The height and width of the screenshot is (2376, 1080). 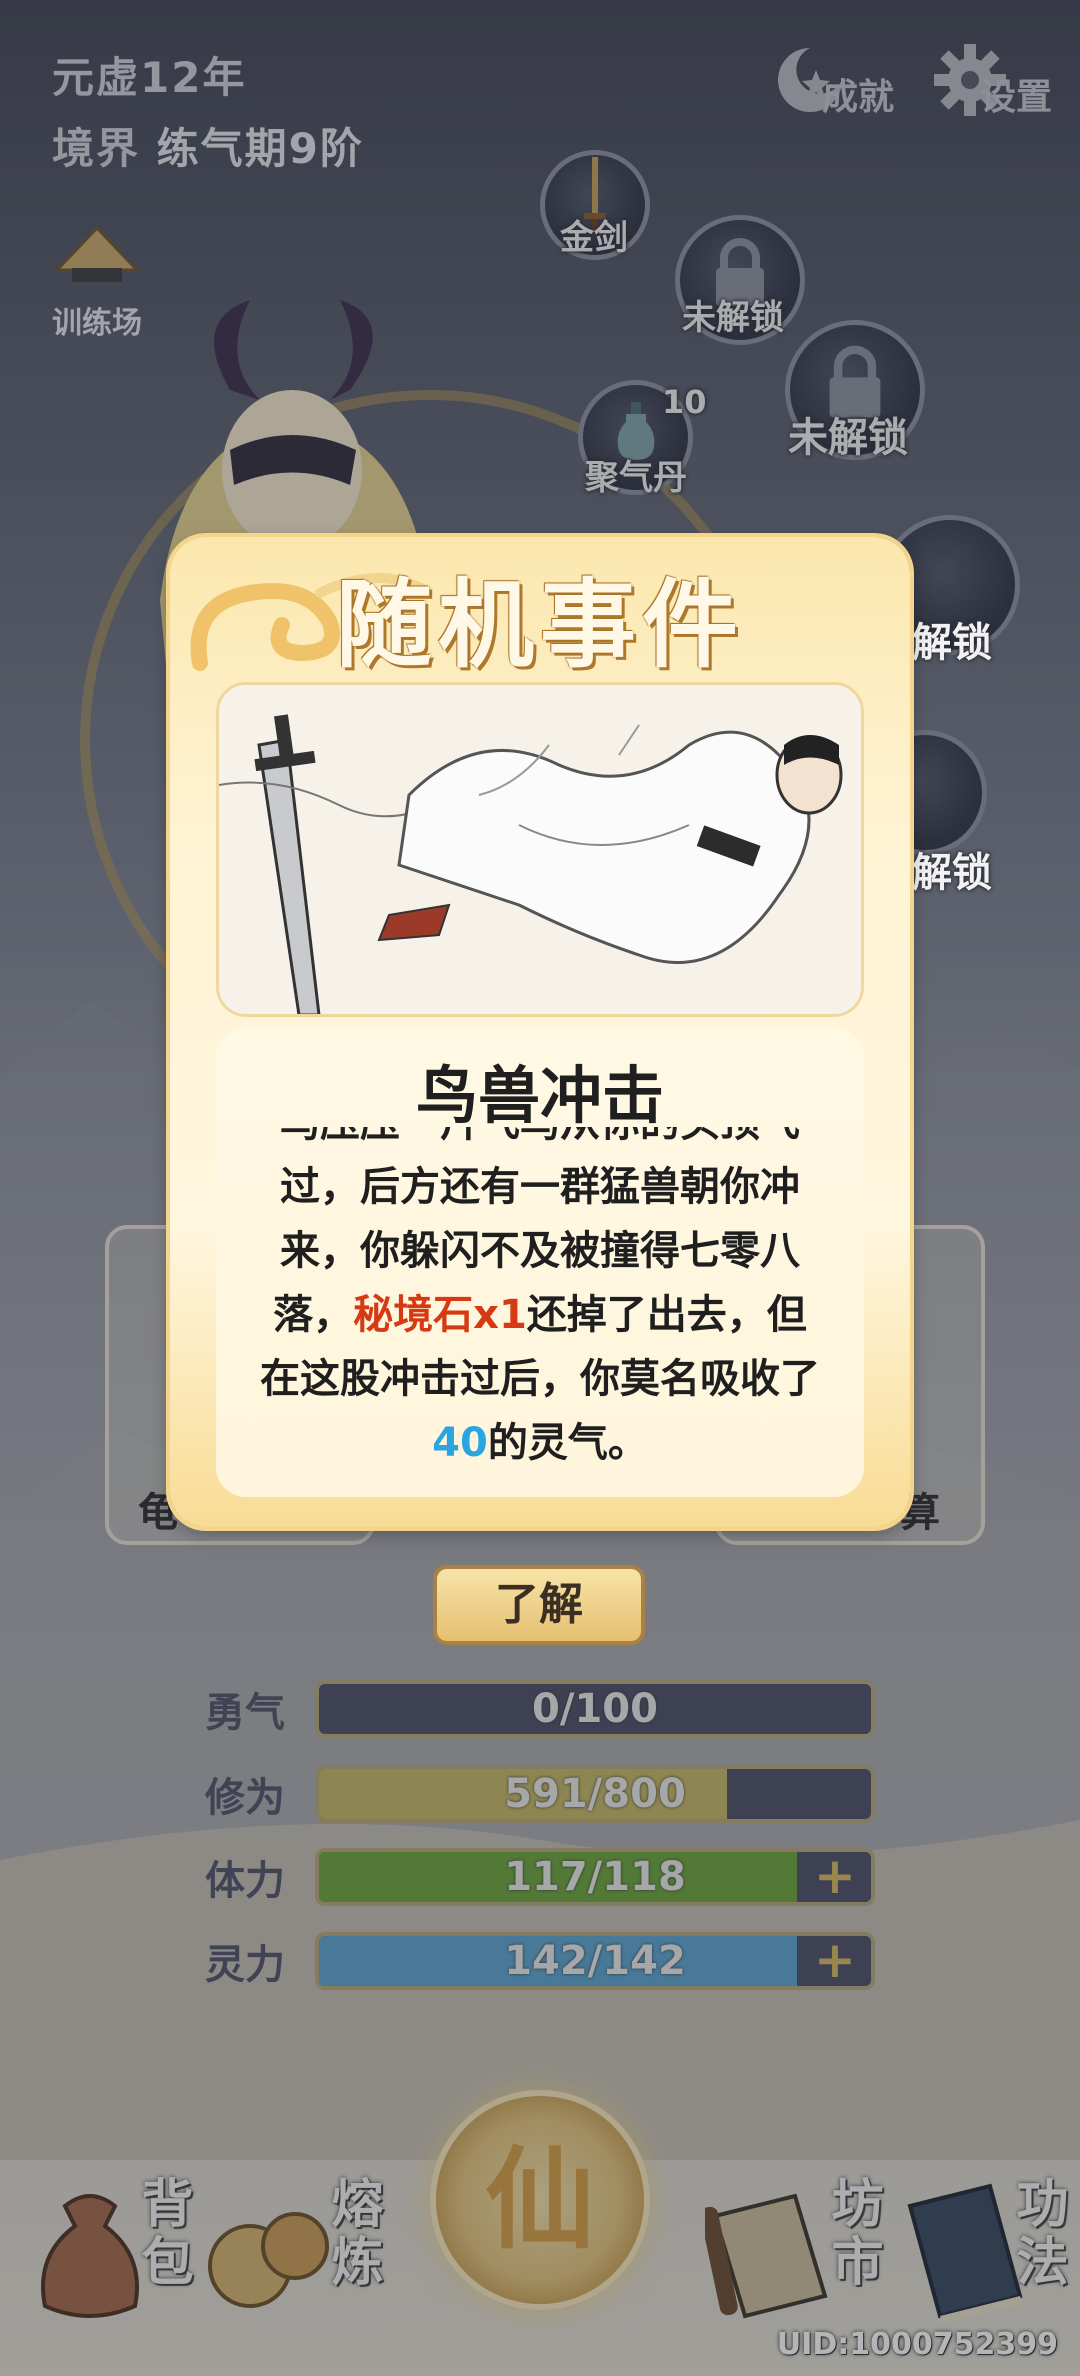 What do you see at coordinates (460, 1443) in the screenshot?
I see `event-spirit-amount: 40` at bounding box center [460, 1443].